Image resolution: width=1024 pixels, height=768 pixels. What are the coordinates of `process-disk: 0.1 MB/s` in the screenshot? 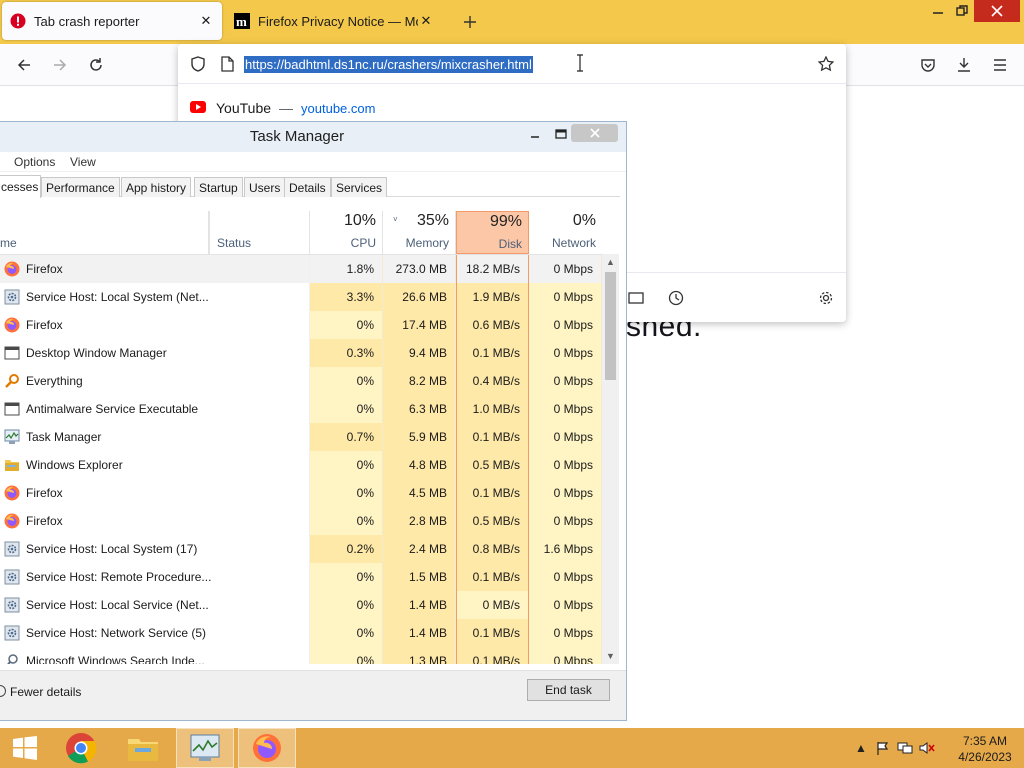 It's located at (492, 437).